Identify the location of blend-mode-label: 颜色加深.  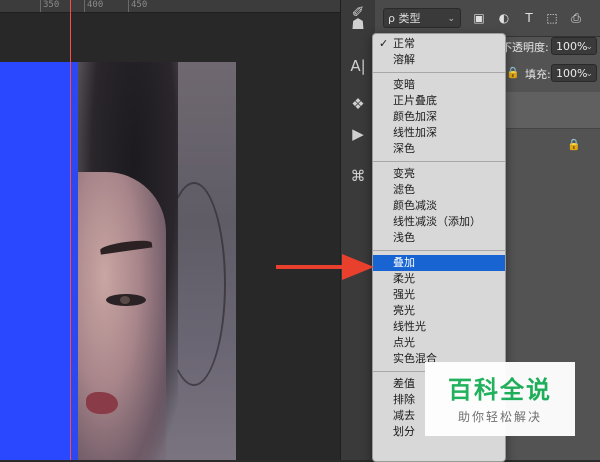
(415, 116).